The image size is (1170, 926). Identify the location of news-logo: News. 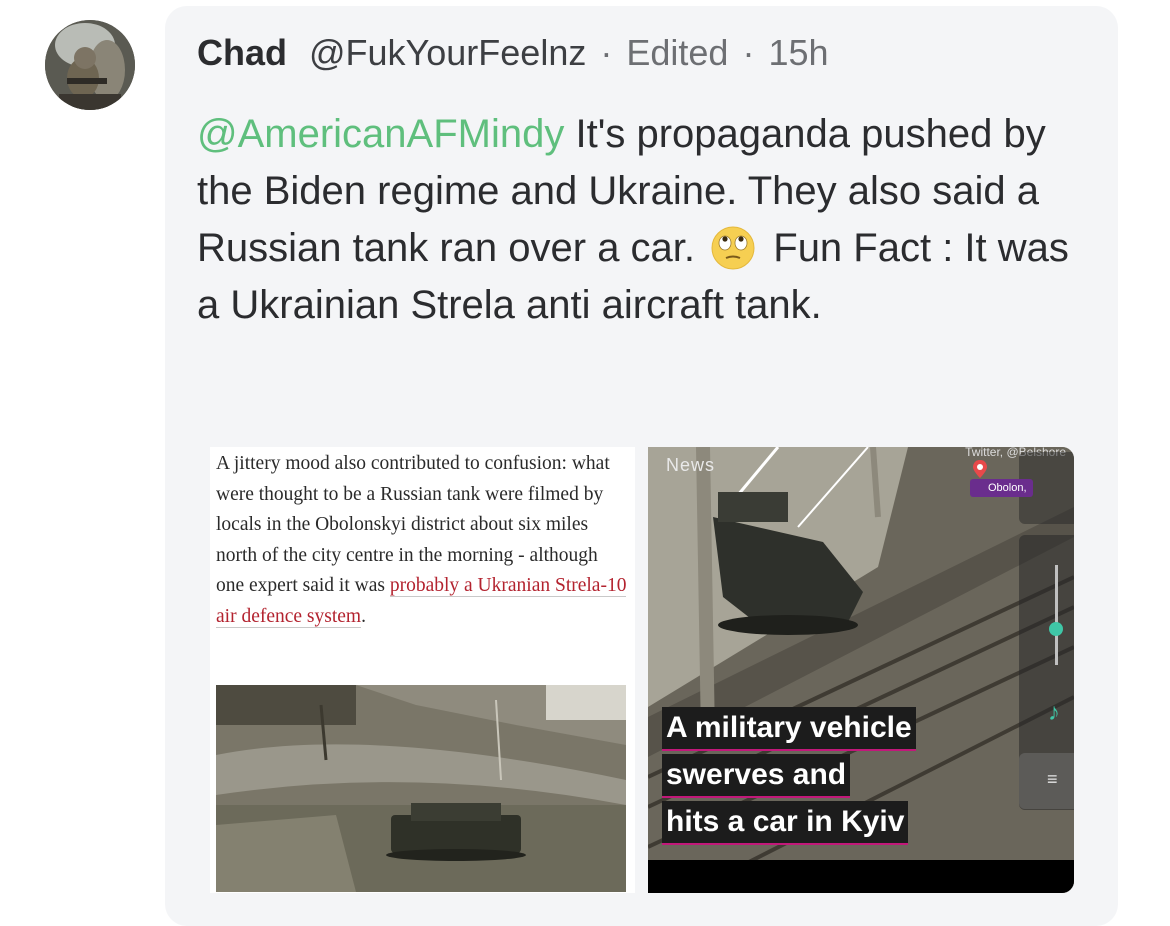
(691, 465).